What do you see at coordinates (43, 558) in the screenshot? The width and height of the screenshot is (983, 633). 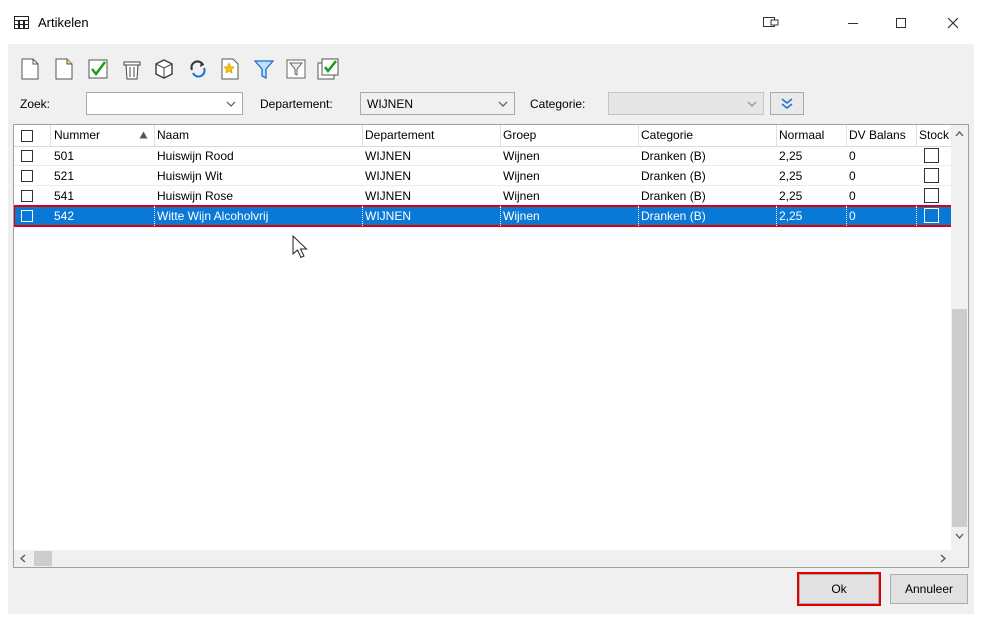 I see `horizontal-scroll-thumb` at bounding box center [43, 558].